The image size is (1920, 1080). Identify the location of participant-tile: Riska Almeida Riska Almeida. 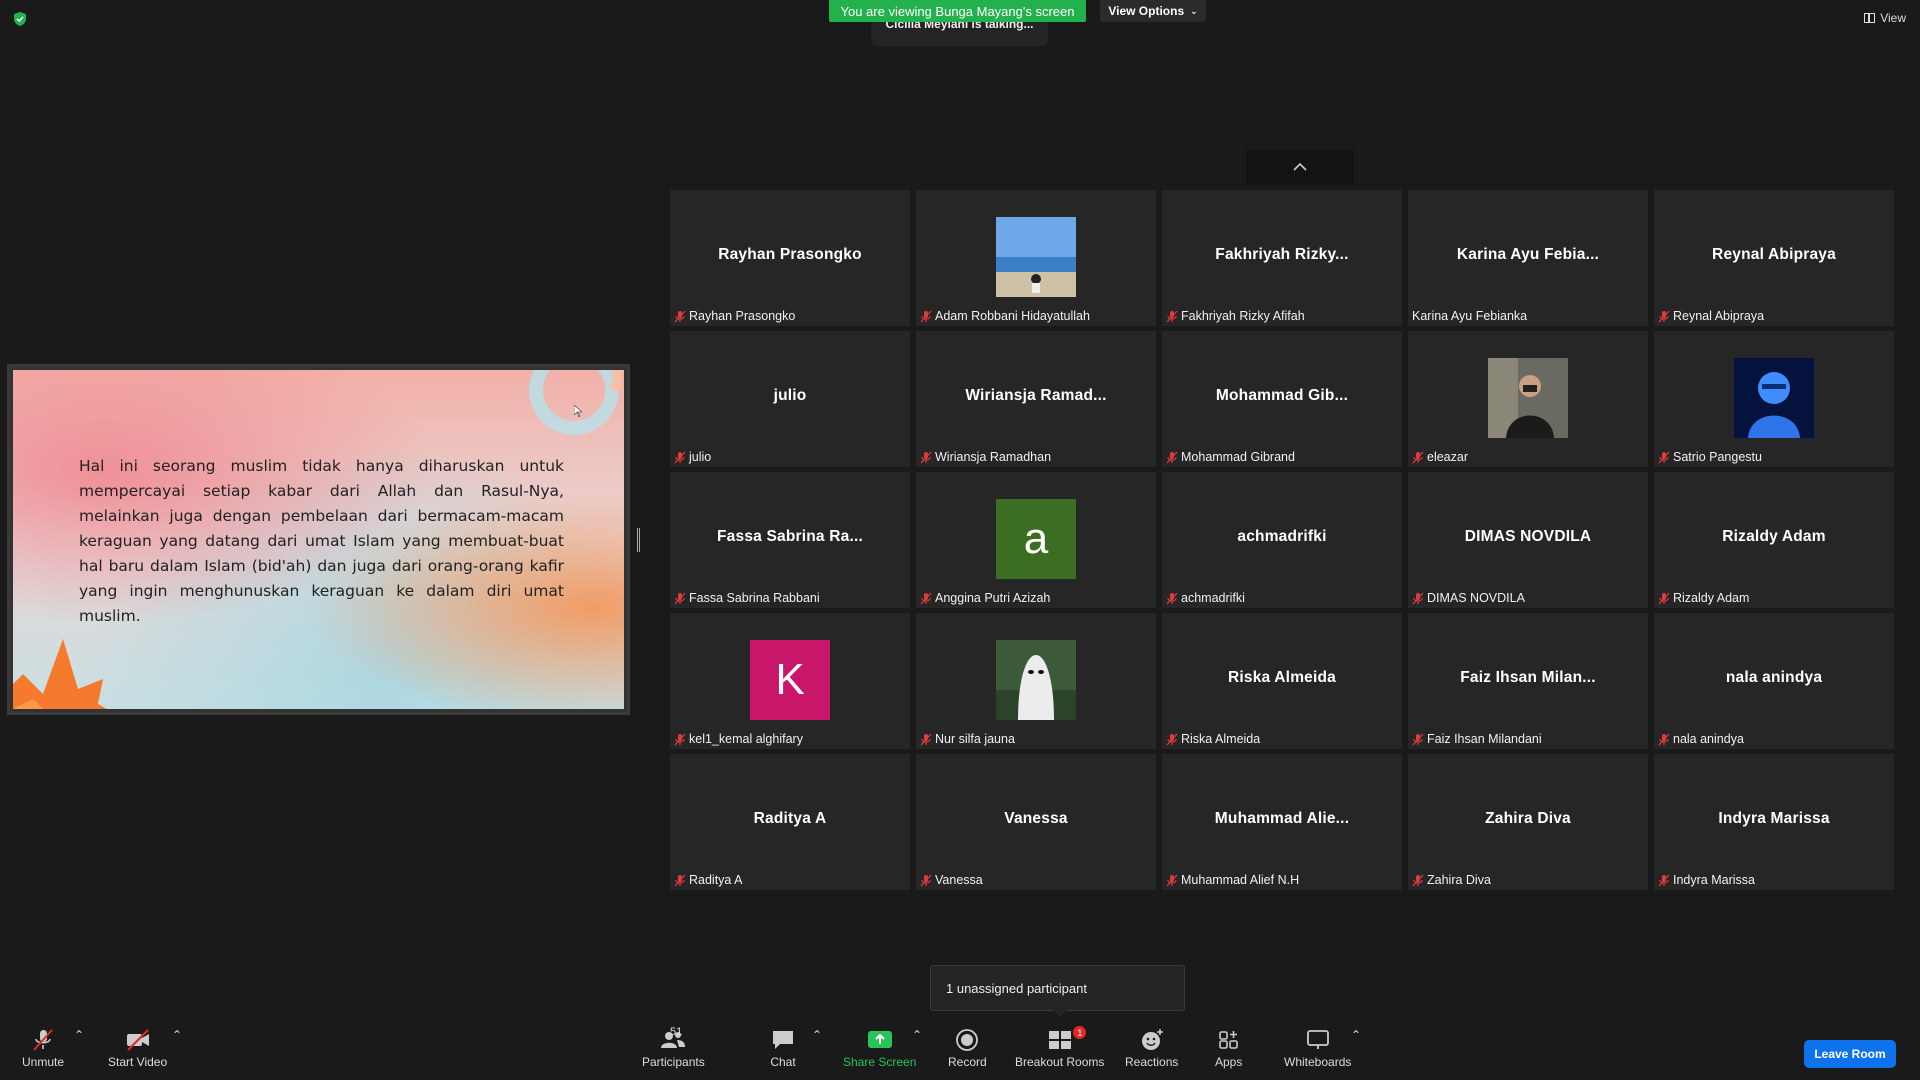
(1282, 681).